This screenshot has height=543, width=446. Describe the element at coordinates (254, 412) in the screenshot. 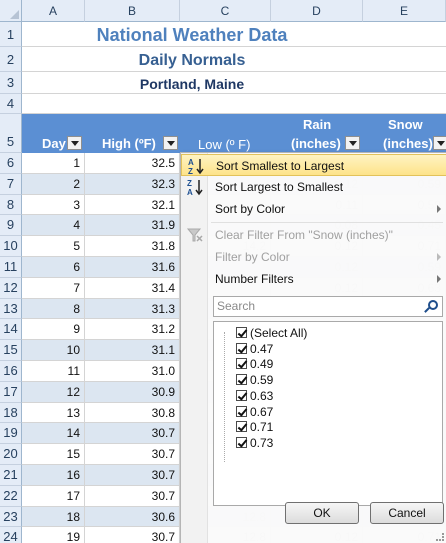

I see `filter-value-item: 0.67` at that location.